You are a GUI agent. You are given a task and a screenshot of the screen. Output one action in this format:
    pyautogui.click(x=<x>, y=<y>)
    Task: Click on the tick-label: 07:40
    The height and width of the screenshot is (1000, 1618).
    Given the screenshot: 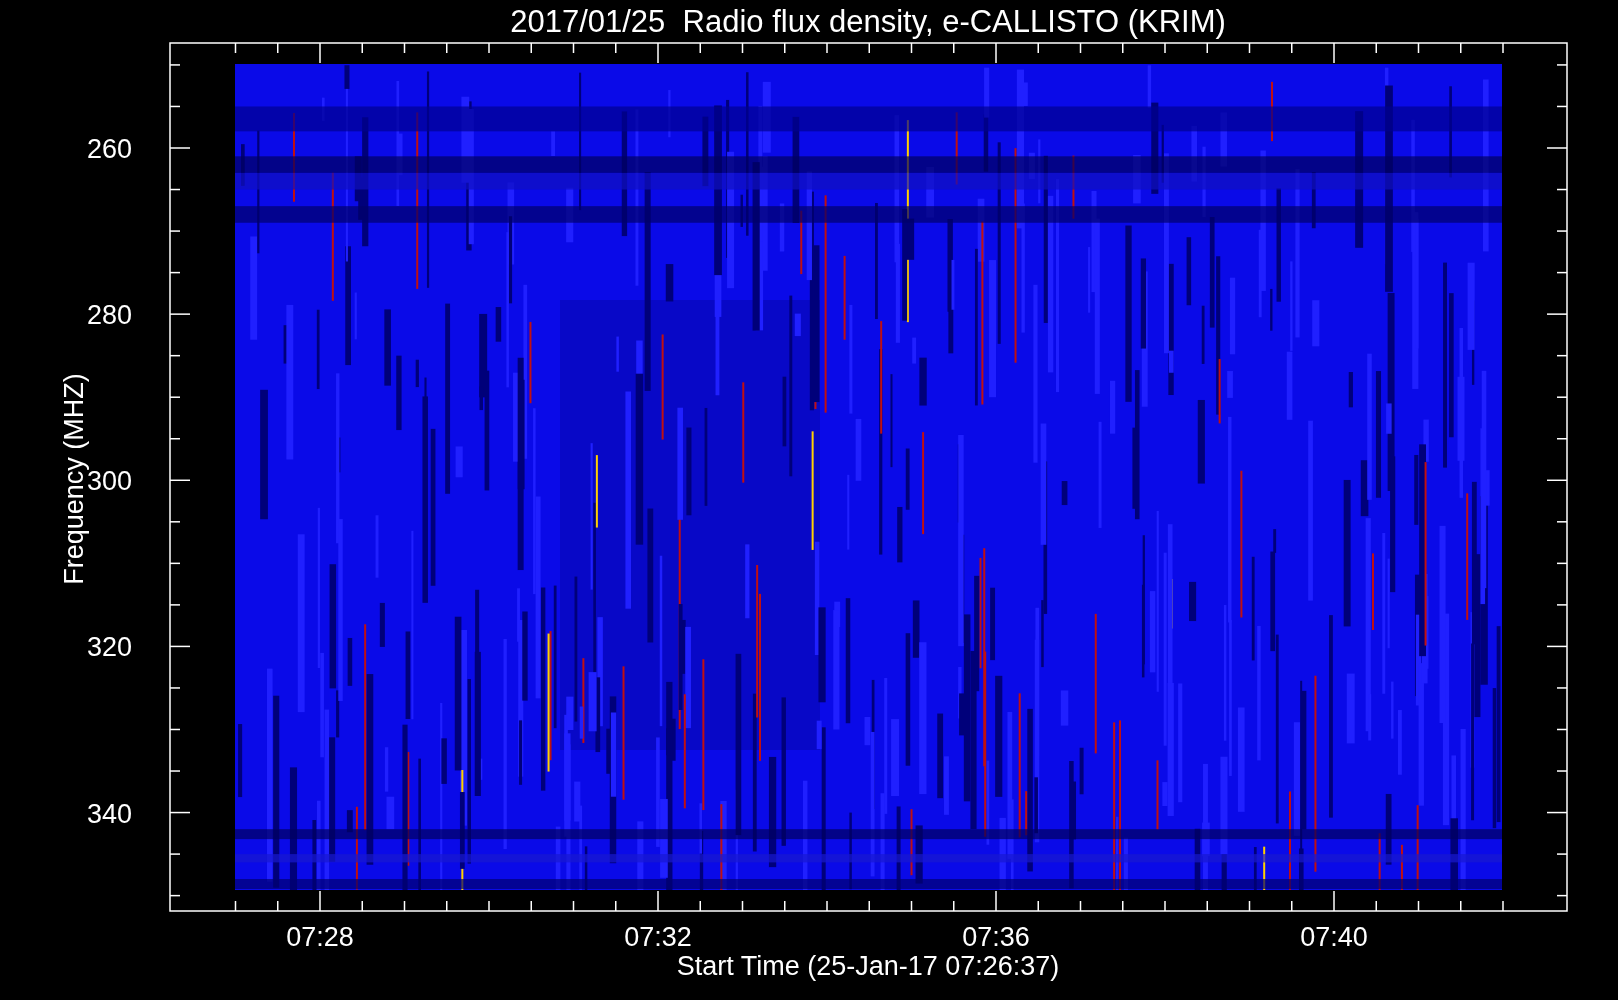 What is the action you would take?
    pyautogui.click(x=1334, y=937)
    